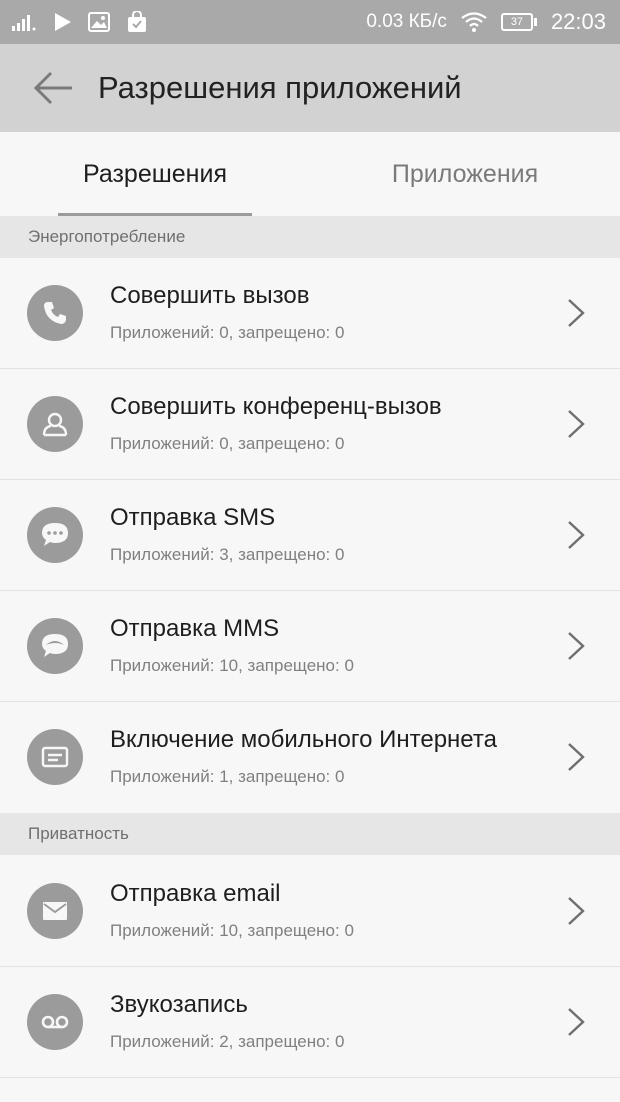 The height and width of the screenshot is (1102, 620). Describe the element at coordinates (80, 22) in the screenshot. I see `status-bar-left` at that location.